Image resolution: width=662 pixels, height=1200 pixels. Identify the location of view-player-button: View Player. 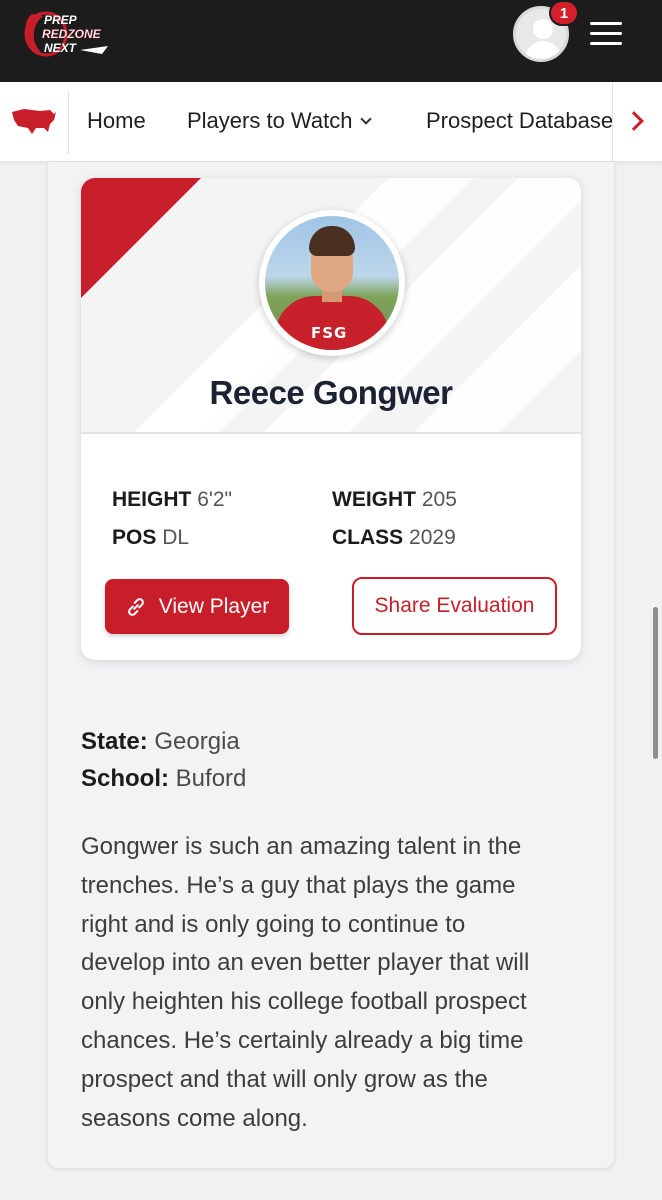
(197, 606).